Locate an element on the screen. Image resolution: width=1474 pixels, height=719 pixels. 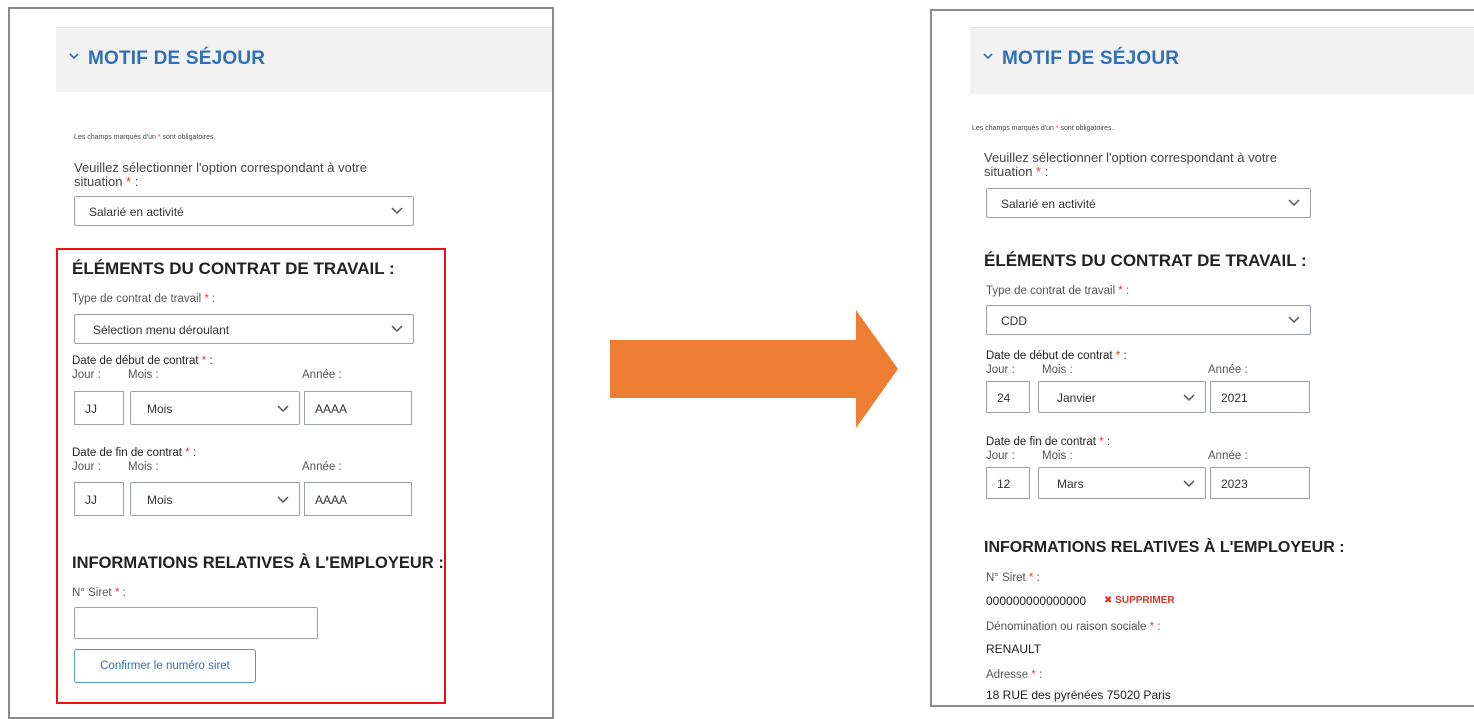
contract-type-select: CDD is located at coordinates (1148, 320).